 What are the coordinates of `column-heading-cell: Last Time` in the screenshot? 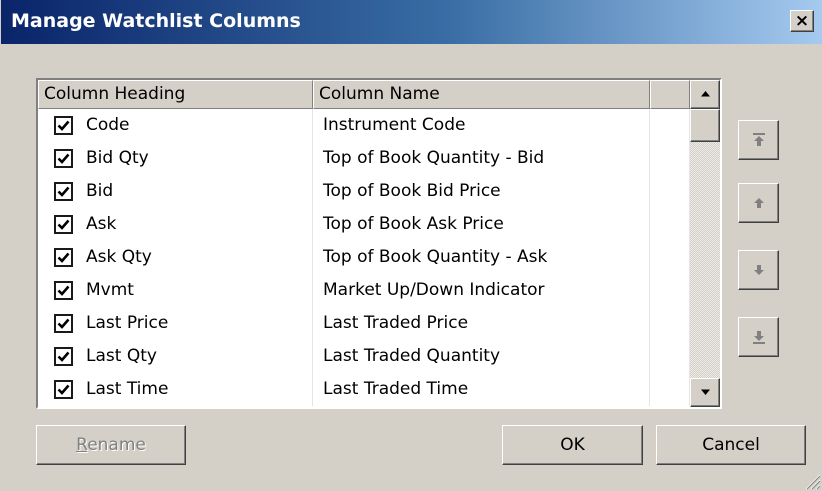 It's located at (175, 389).